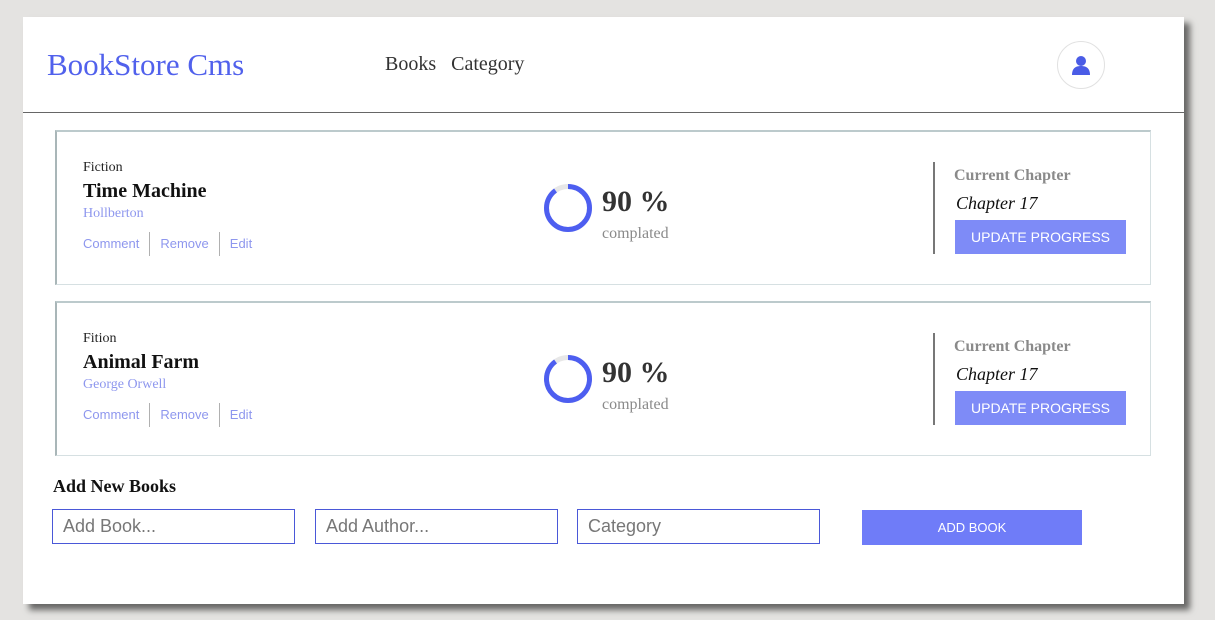 The height and width of the screenshot is (620, 1215). I want to click on book-title-input, so click(173, 526).